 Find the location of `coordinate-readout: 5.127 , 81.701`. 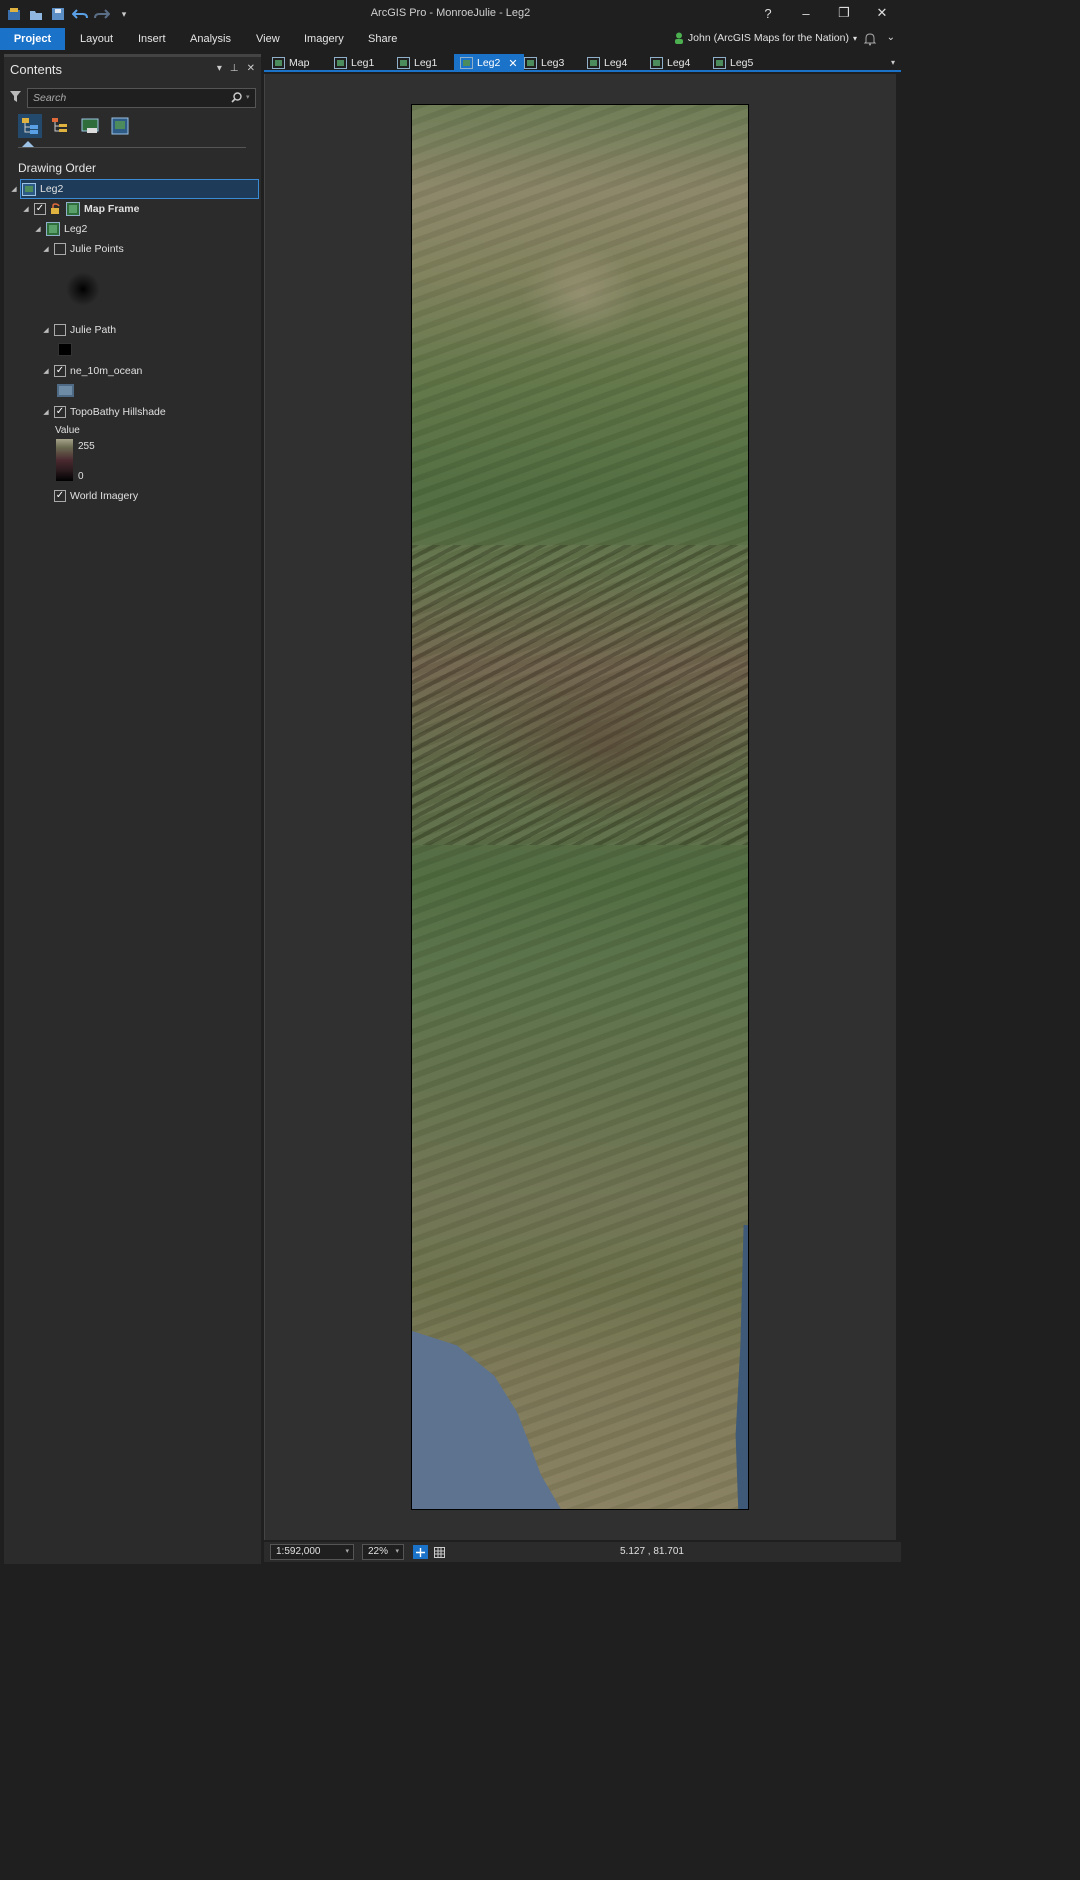

coordinate-readout: 5.127 , 81.701 is located at coordinates (652, 1551).